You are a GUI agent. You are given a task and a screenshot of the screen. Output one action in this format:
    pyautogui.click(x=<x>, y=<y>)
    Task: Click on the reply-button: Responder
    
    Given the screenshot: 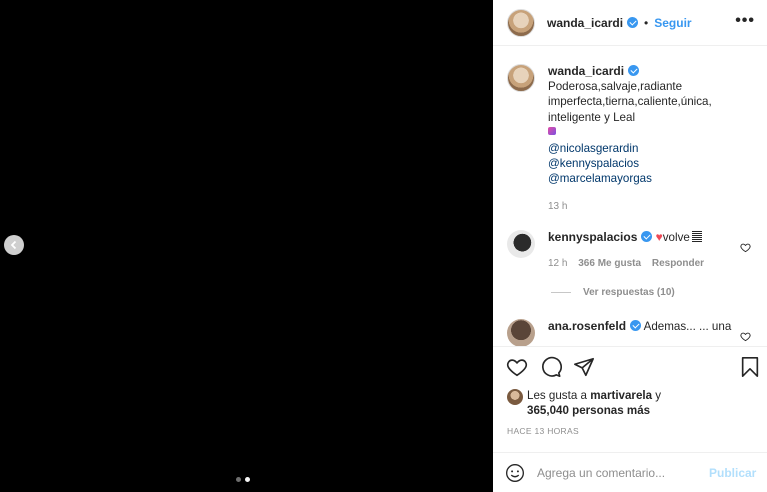 What is the action you would take?
    pyautogui.click(x=678, y=263)
    